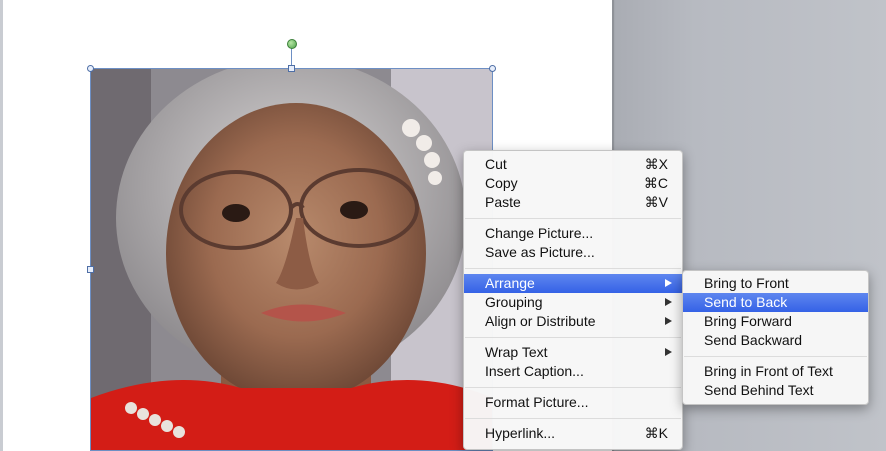 This screenshot has width=886, height=451. I want to click on menu-item-label: Bring in Front of Text, so click(768, 371).